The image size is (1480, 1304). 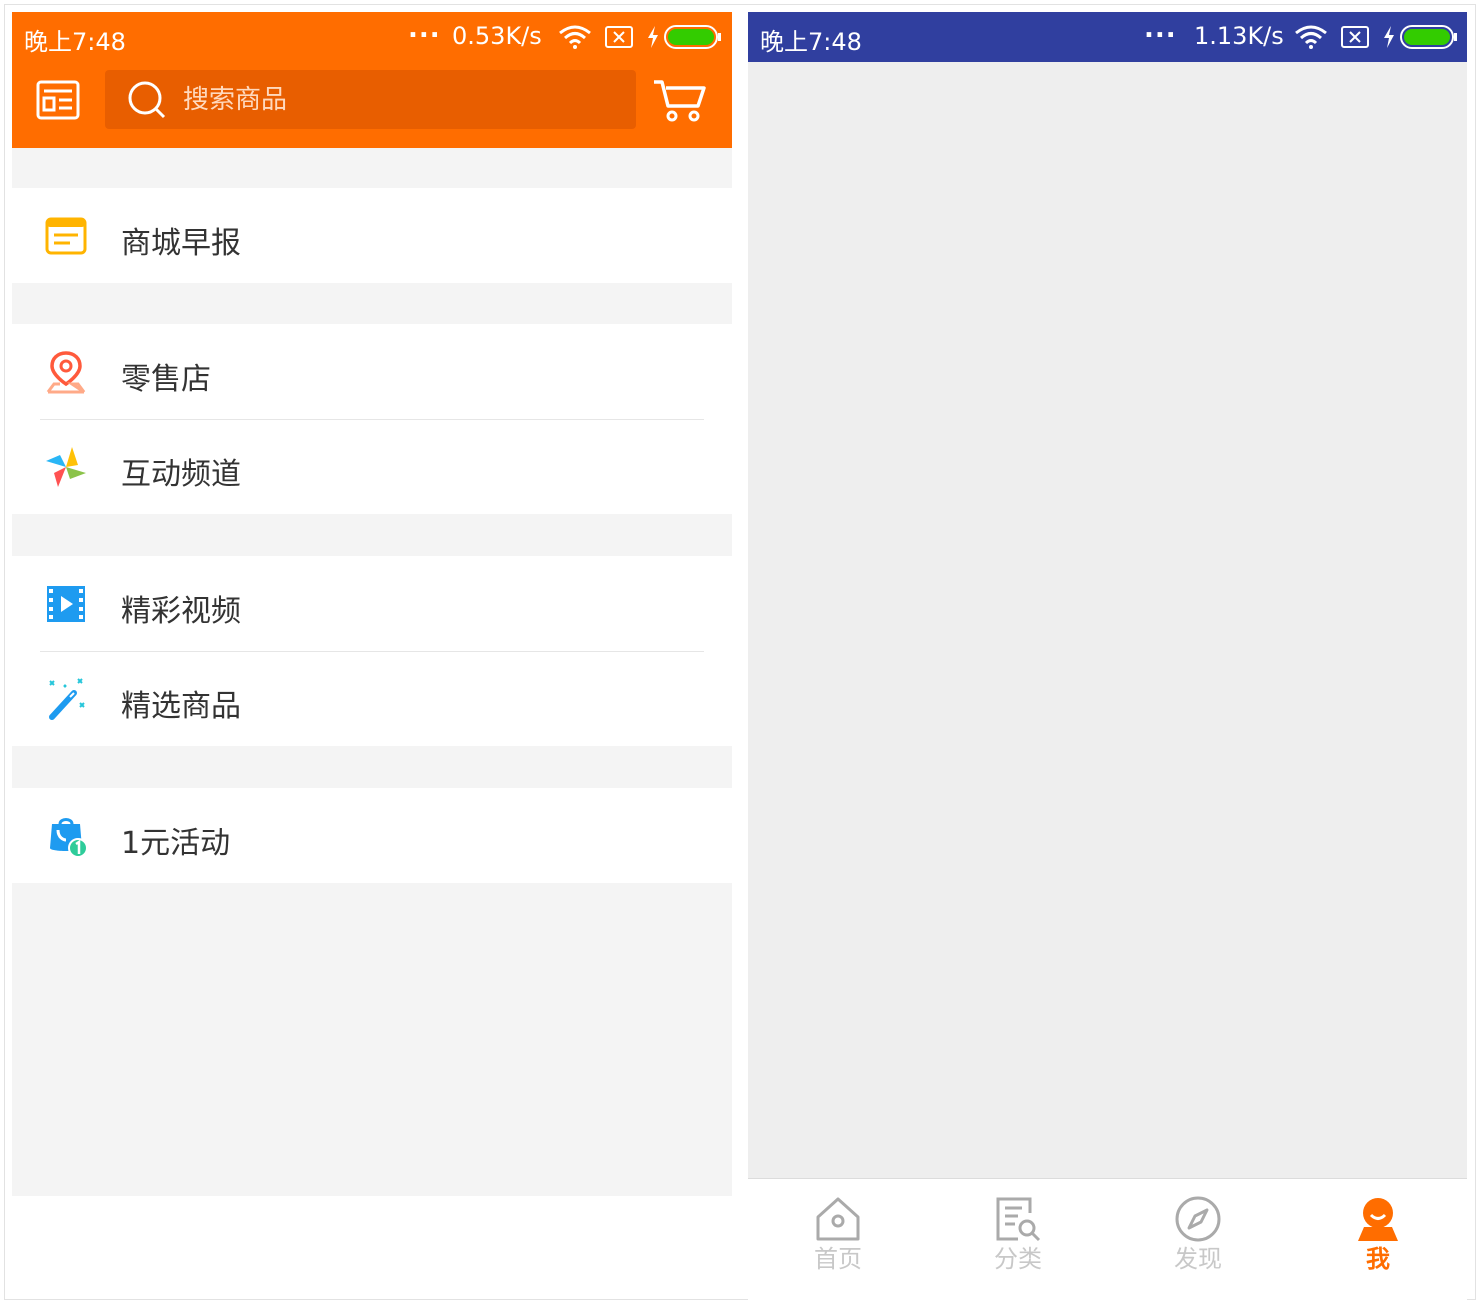 I want to click on status-net-speed: 0.53K/s, so click(x=497, y=36).